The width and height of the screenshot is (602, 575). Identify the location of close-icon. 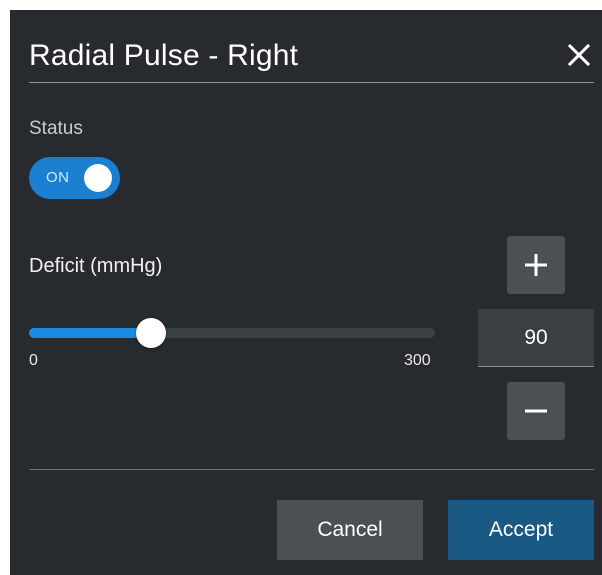
(579, 55).